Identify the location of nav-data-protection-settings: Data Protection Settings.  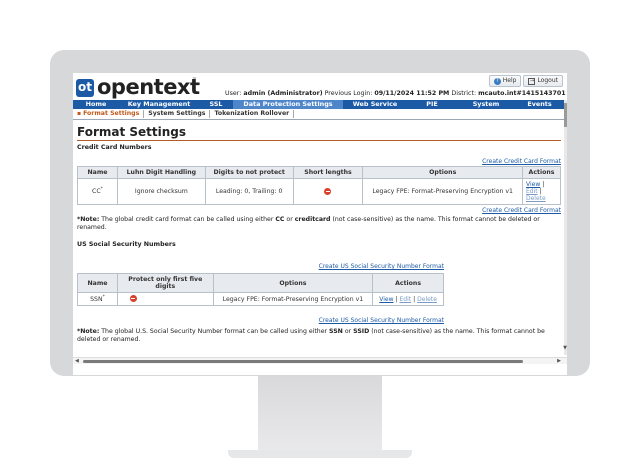
(288, 104).